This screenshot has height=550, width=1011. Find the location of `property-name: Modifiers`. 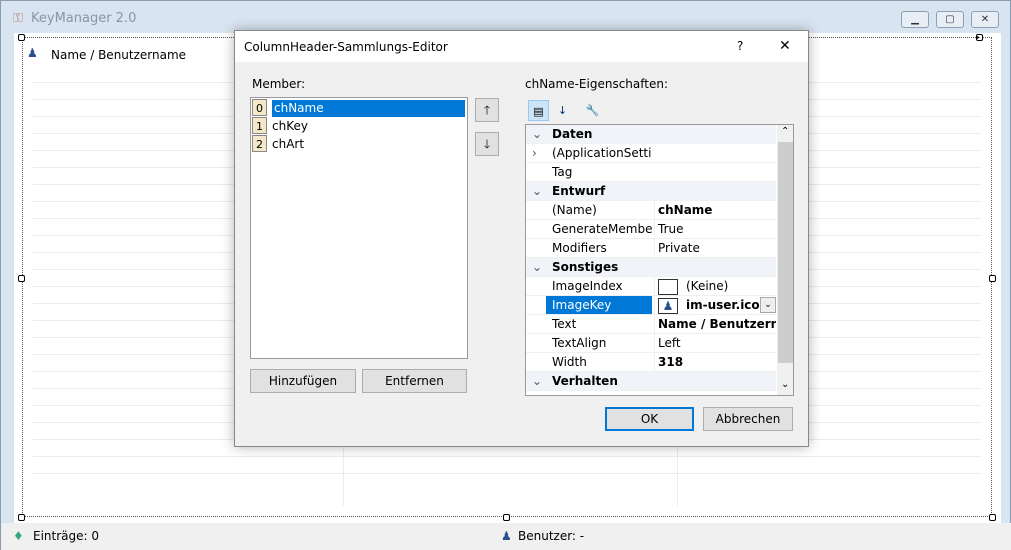

property-name: Modifiers is located at coordinates (579, 248).